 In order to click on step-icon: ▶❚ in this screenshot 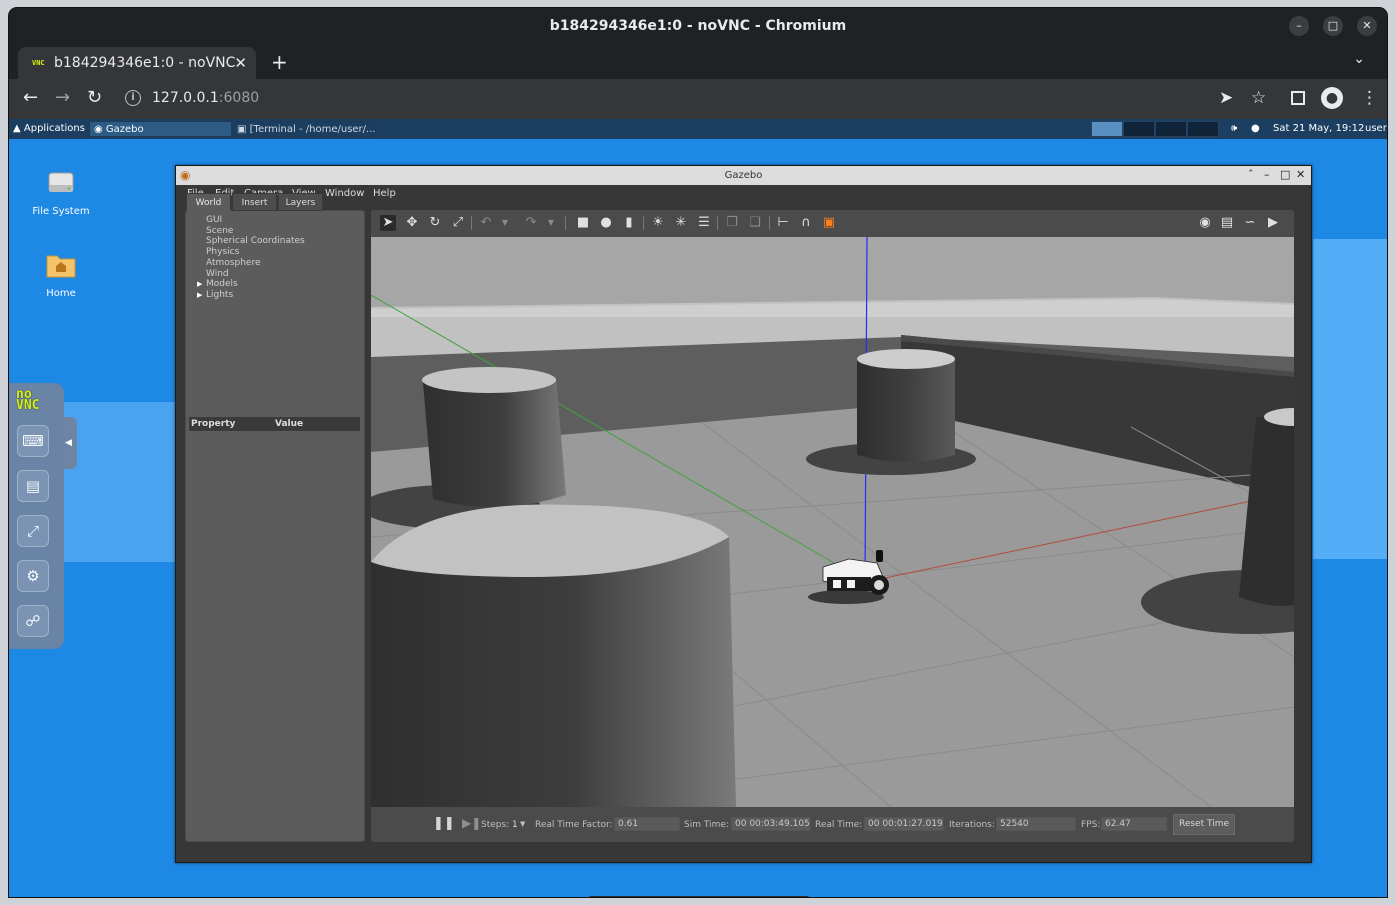, I will do `click(471, 823)`.